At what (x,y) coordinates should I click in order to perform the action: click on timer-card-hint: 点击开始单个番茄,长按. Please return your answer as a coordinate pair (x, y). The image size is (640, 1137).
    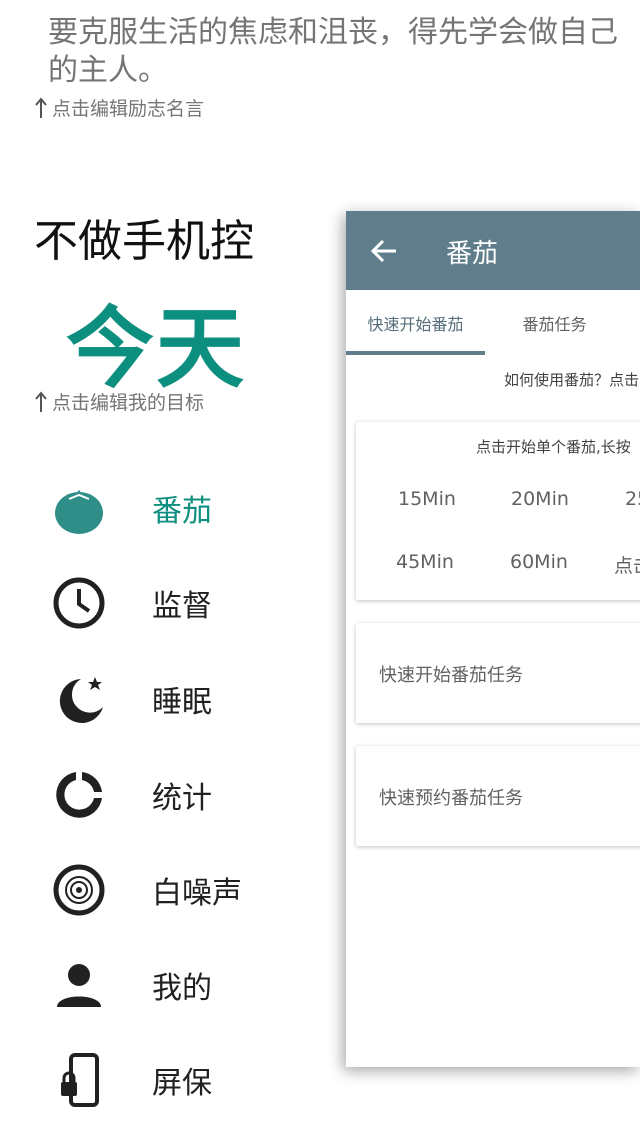
    Looking at the image, I should click on (553, 447).